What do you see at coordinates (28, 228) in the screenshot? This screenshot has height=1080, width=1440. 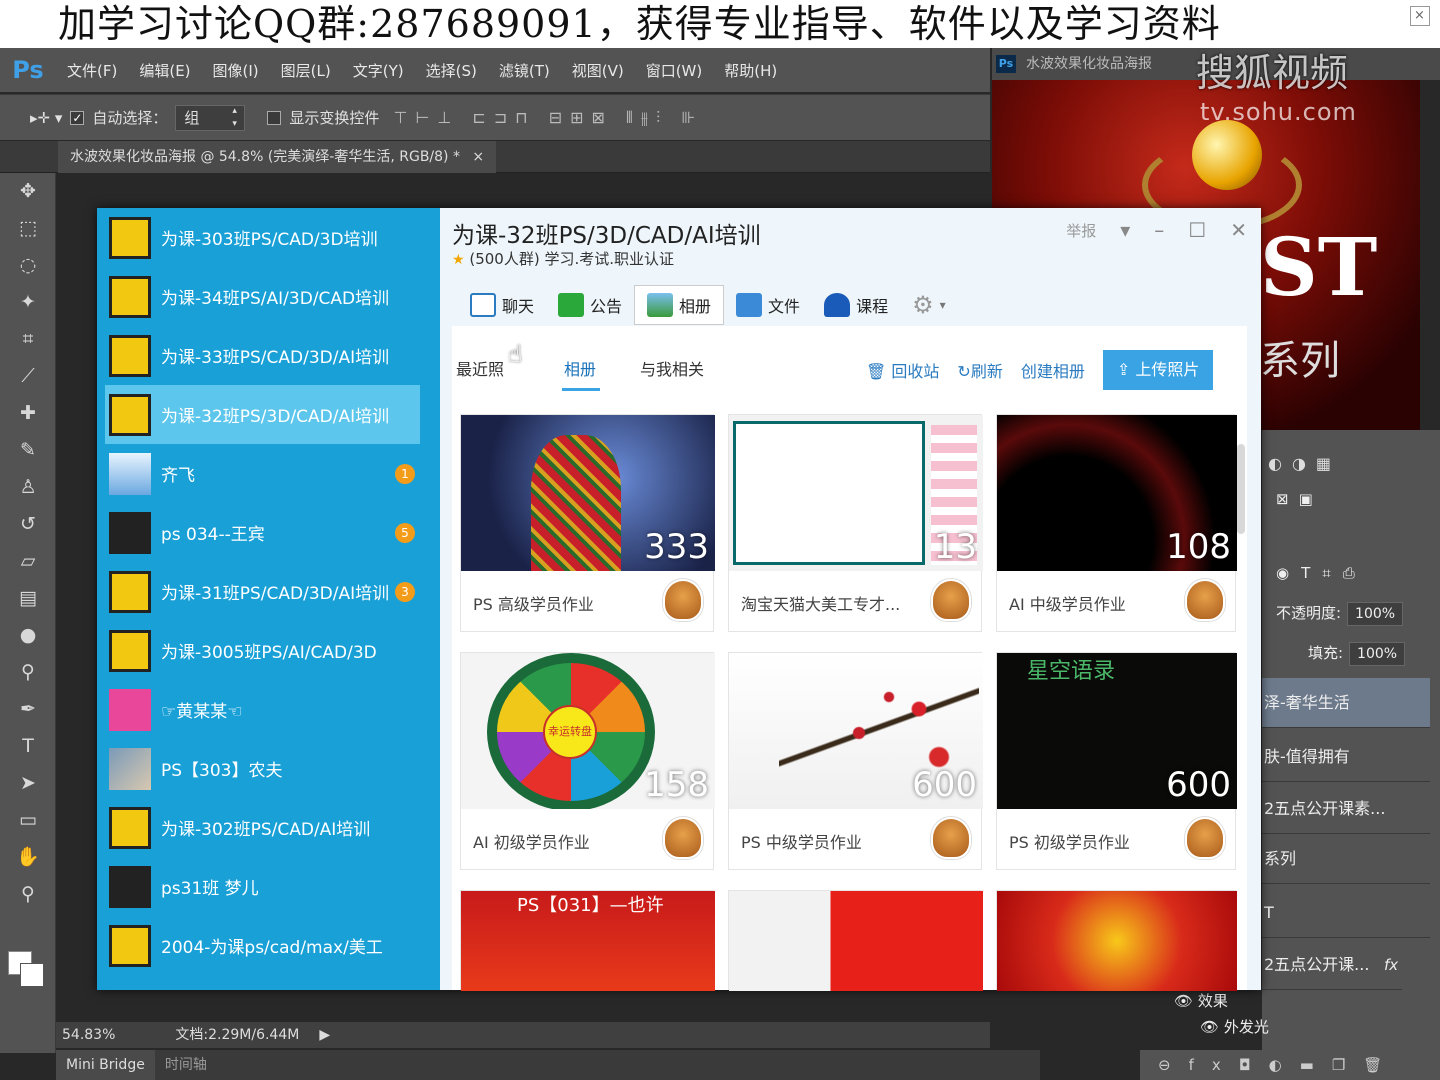 I see `marquee-icon: ⬚` at bounding box center [28, 228].